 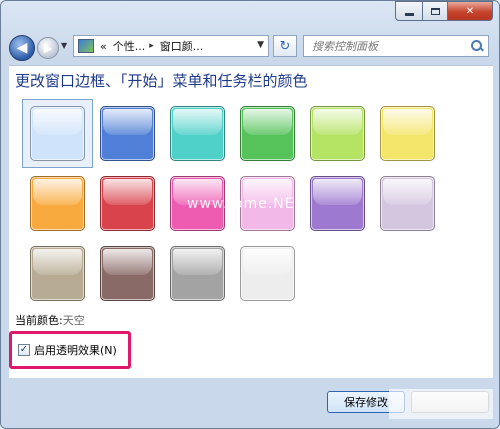 What do you see at coordinates (197, 133) in the screenshot?
I see `color-swatch-sea` at bounding box center [197, 133].